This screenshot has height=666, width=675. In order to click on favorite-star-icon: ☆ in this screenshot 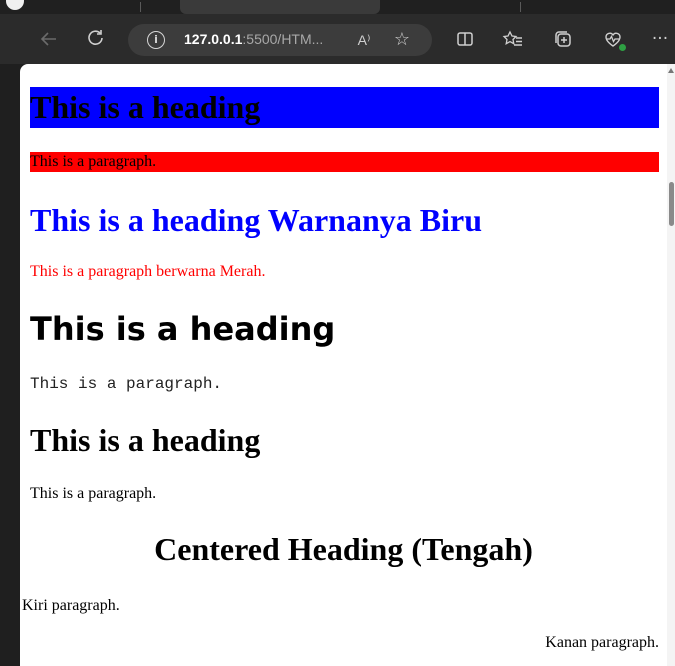, I will do `click(402, 40)`.